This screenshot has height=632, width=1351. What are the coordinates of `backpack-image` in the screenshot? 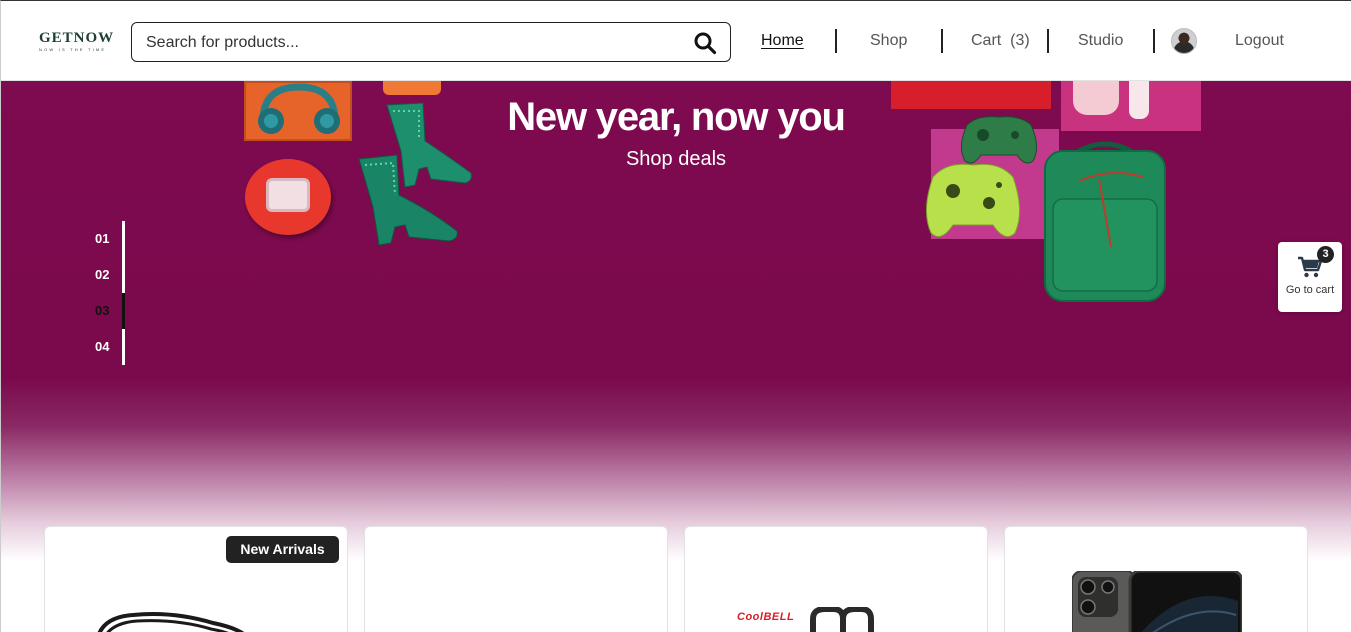 It's located at (1105, 221).